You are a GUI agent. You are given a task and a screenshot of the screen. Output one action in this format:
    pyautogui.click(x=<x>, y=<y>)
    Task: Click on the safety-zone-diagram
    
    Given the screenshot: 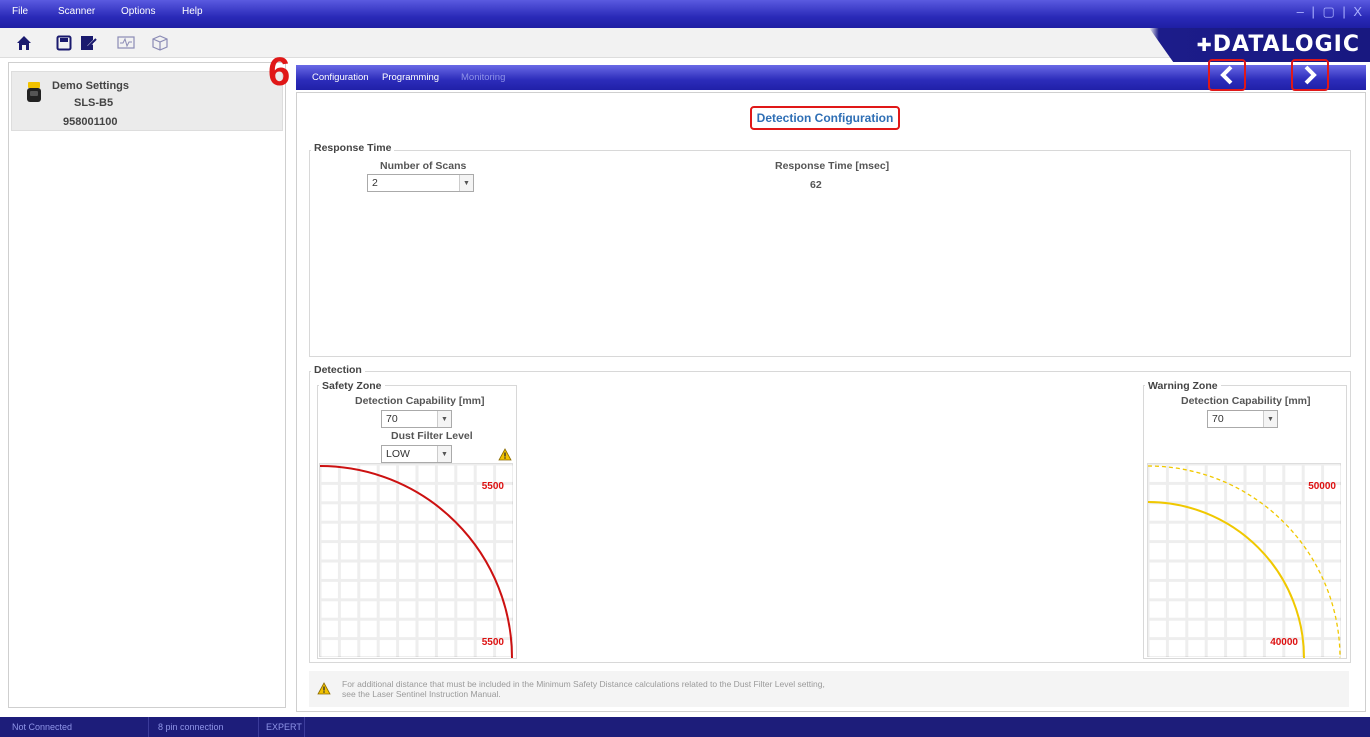 What is the action you would take?
    pyautogui.click(x=416, y=562)
    